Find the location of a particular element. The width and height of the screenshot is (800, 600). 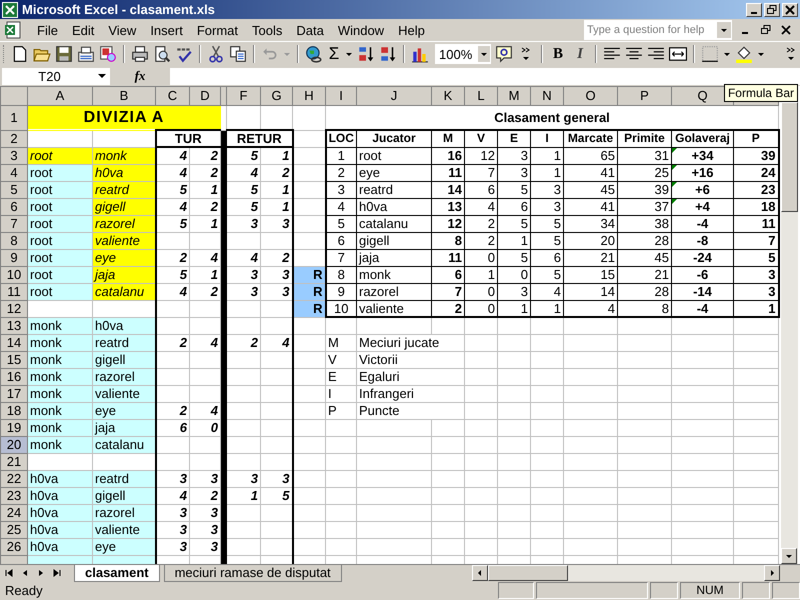

restore-icon is located at coordinates (766, 30).